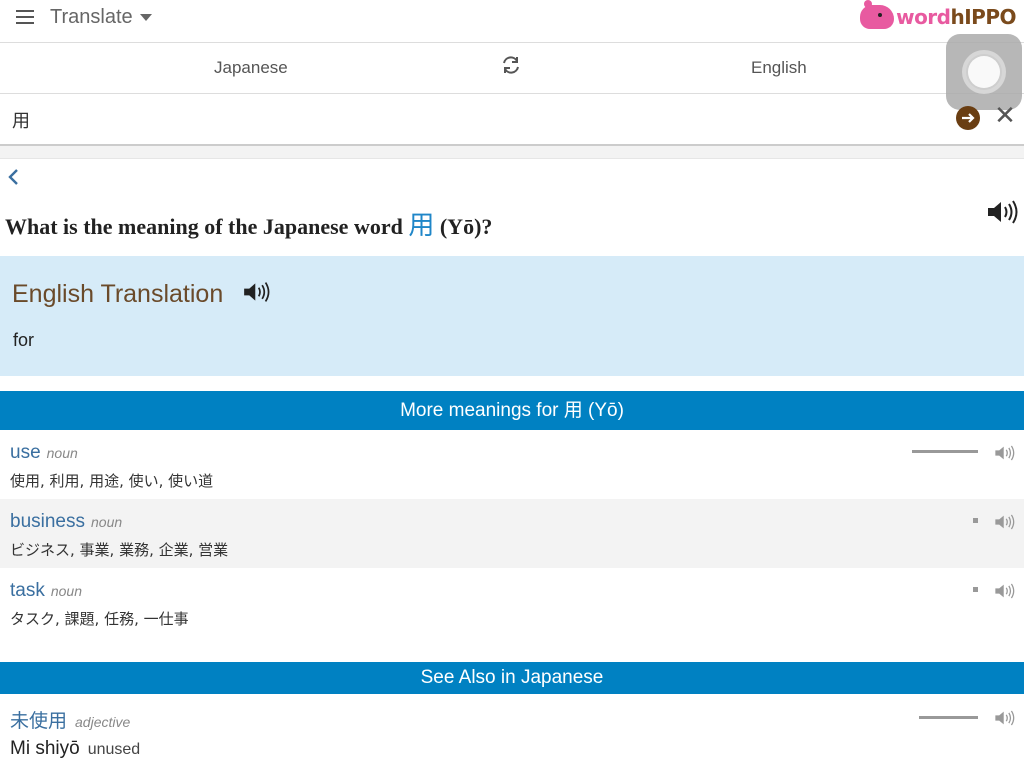 The image size is (1024, 768). What do you see at coordinates (983, 17) in the screenshot?
I see `logo-hippo-text: hIPPO` at bounding box center [983, 17].